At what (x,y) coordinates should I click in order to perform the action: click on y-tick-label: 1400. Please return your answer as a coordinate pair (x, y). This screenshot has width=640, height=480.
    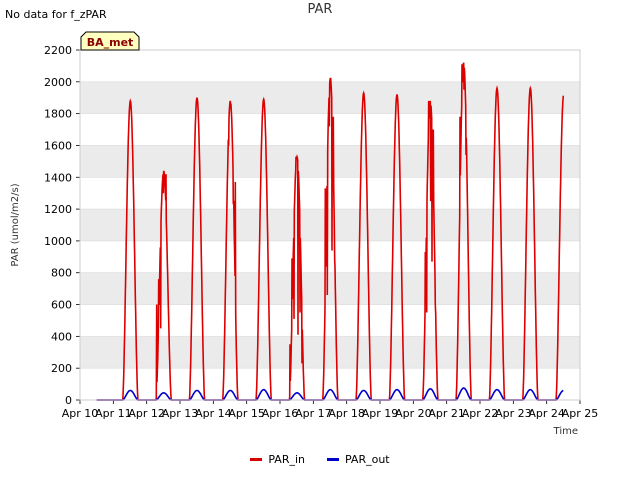
    Looking at the image, I should click on (58, 177).